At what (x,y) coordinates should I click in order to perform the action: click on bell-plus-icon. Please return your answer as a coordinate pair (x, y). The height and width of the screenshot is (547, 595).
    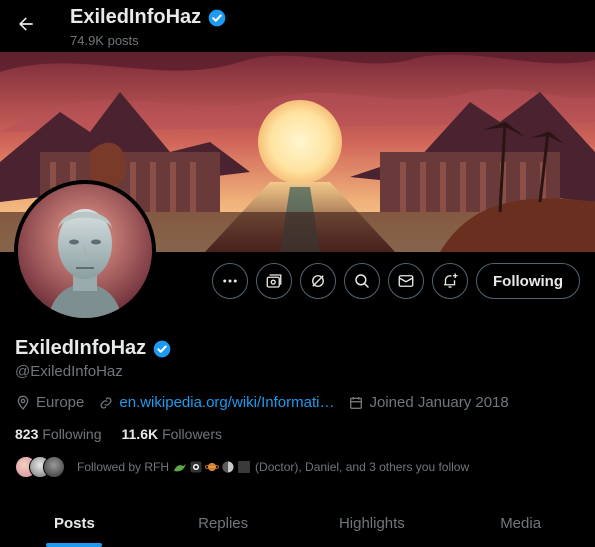
    Looking at the image, I should click on (451, 280).